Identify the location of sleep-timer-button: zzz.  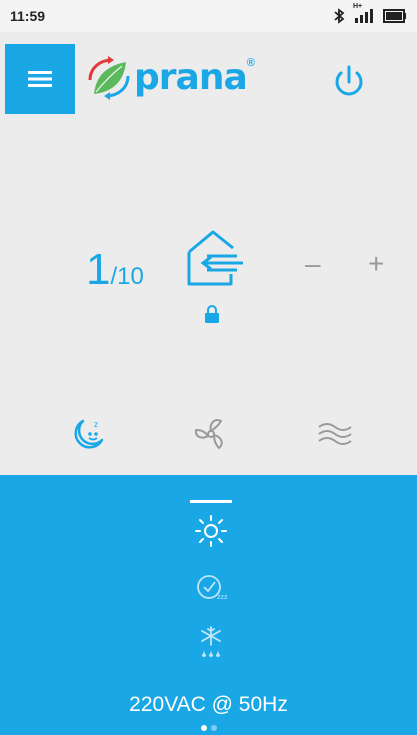
(213, 587).